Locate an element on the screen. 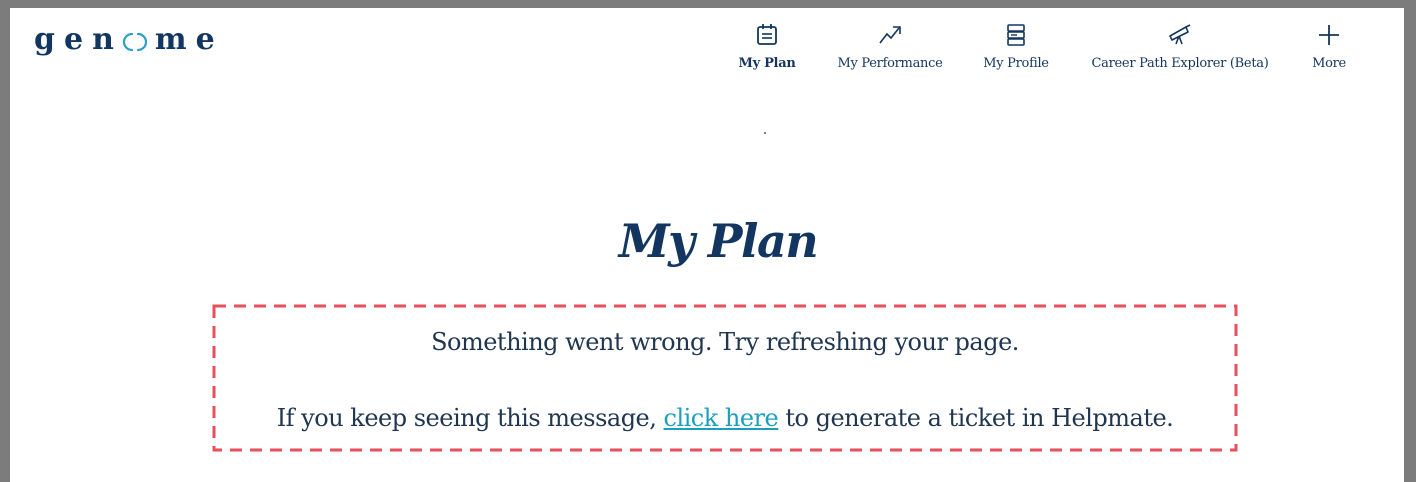 The image size is (1416, 482). error-line-2-prefix: If you keep seeing this message, is located at coordinates (470, 418).